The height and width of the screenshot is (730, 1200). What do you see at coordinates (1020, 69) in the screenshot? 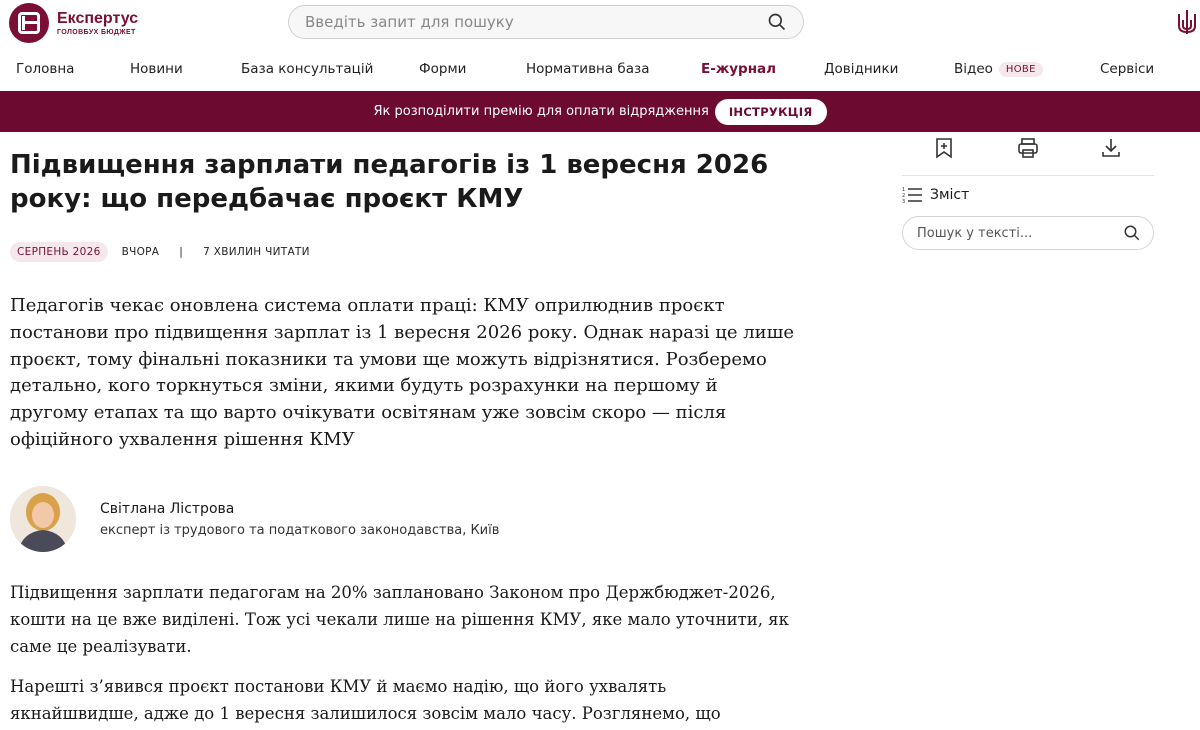
I see `new-badge: НОВЕ` at bounding box center [1020, 69].